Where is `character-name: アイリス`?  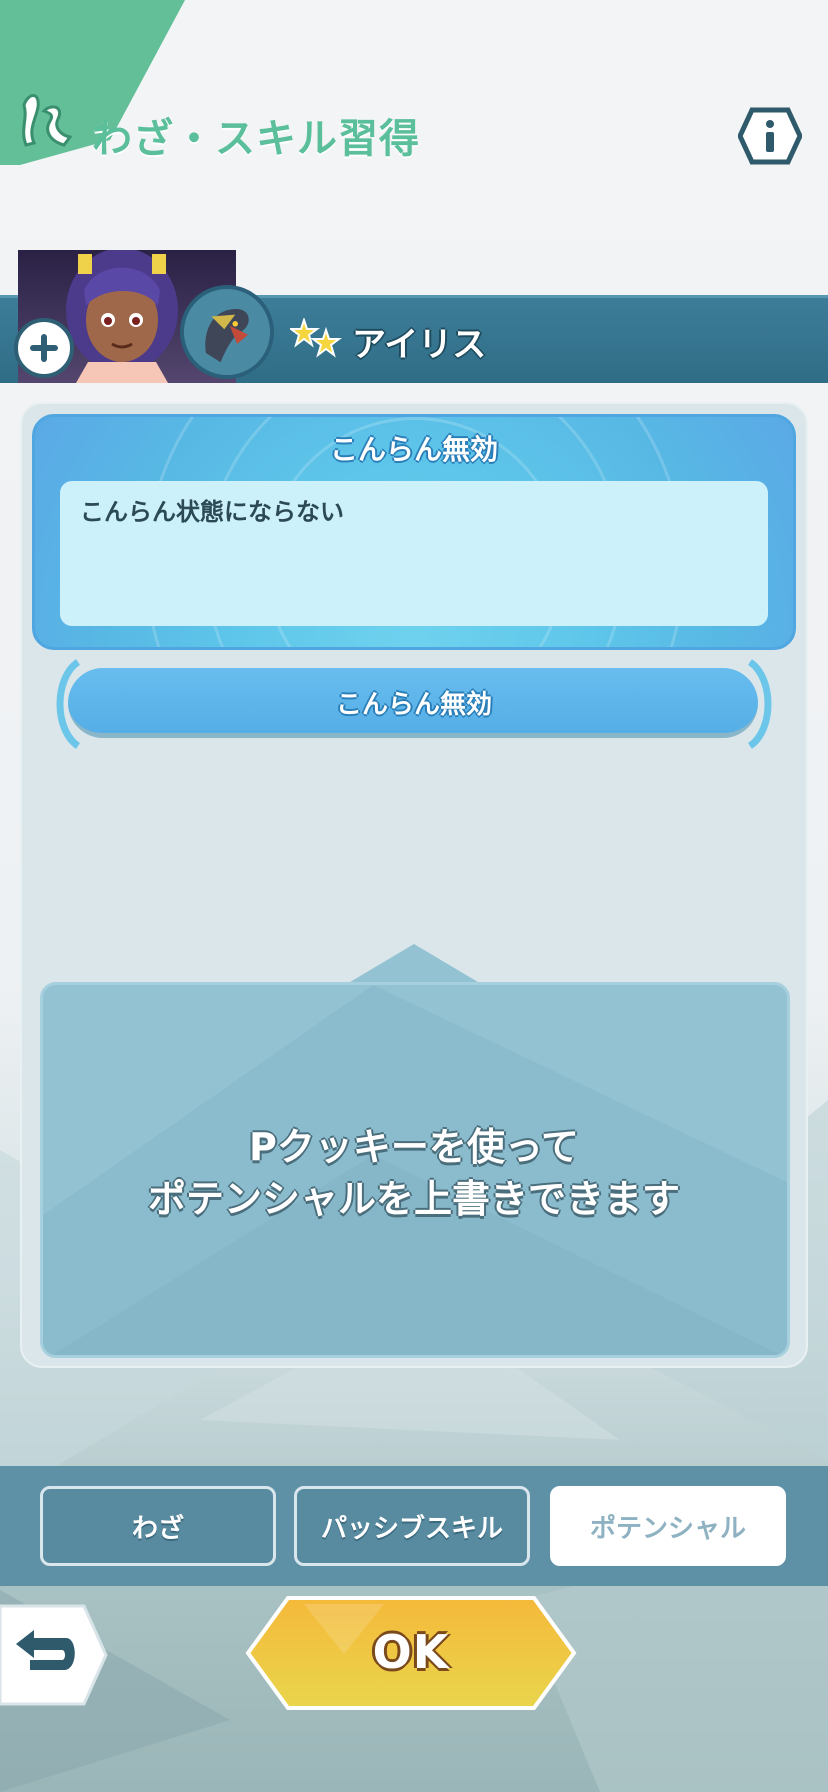 character-name: アイリス is located at coordinates (419, 345).